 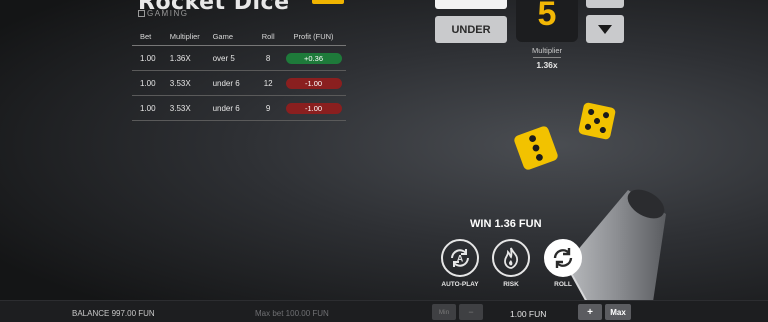 What do you see at coordinates (536, 148) in the screenshot?
I see `die-five-pips` at bounding box center [536, 148].